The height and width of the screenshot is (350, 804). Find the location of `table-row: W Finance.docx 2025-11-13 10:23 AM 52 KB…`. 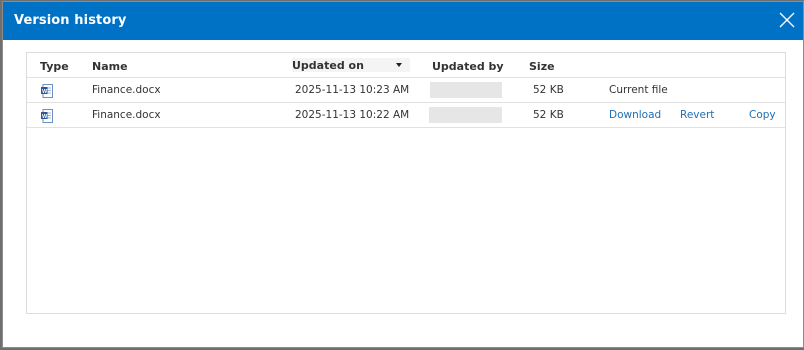

table-row: W Finance.docx 2025-11-13 10:23 AM 52 KB… is located at coordinates (406, 90).